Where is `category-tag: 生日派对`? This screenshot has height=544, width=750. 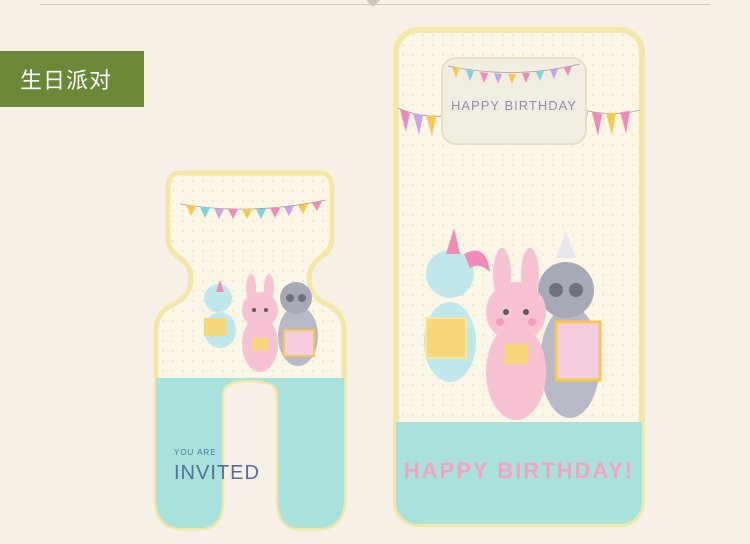 category-tag: 生日派对 is located at coordinates (72, 79).